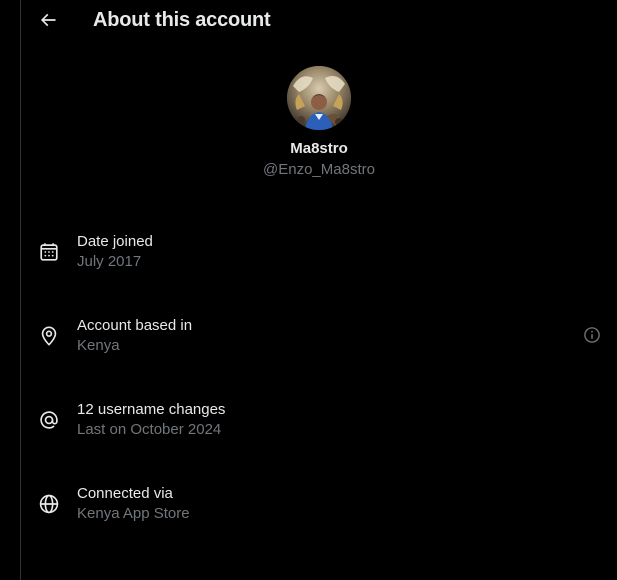 This screenshot has width=617, height=580. Describe the element at coordinates (149, 429) in the screenshot. I see `info-value: Last on October 2024` at that location.